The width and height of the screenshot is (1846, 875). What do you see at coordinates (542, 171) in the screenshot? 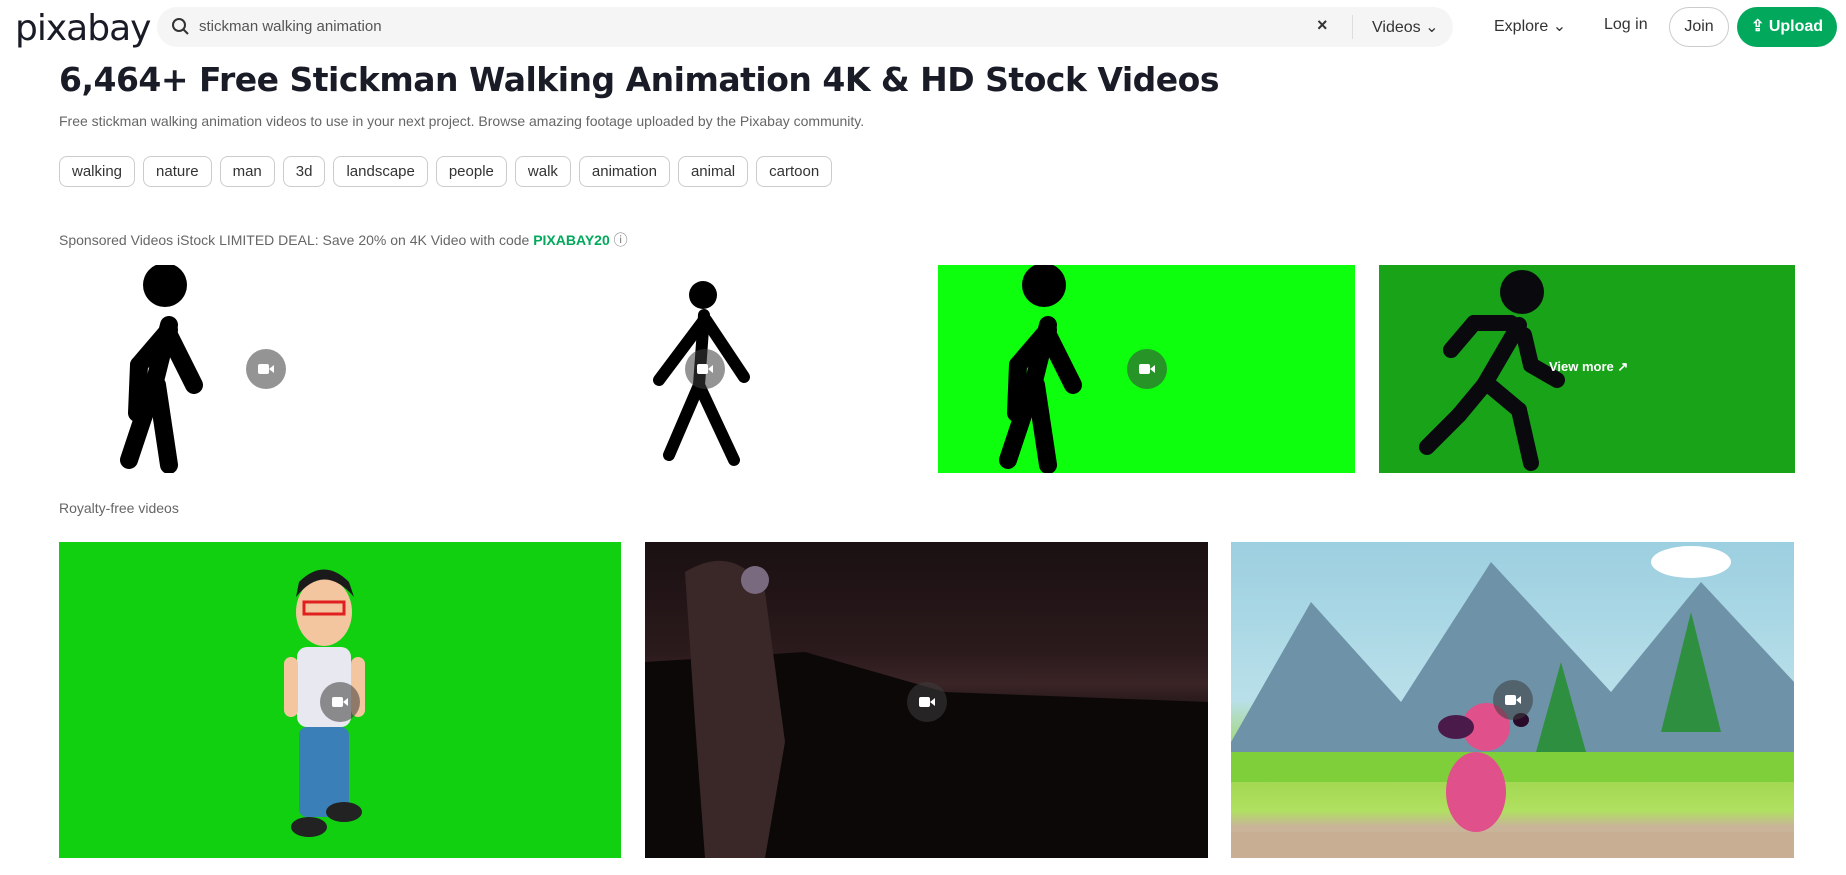
I see `tag-walk: walk` at bounding box center [542, 171].